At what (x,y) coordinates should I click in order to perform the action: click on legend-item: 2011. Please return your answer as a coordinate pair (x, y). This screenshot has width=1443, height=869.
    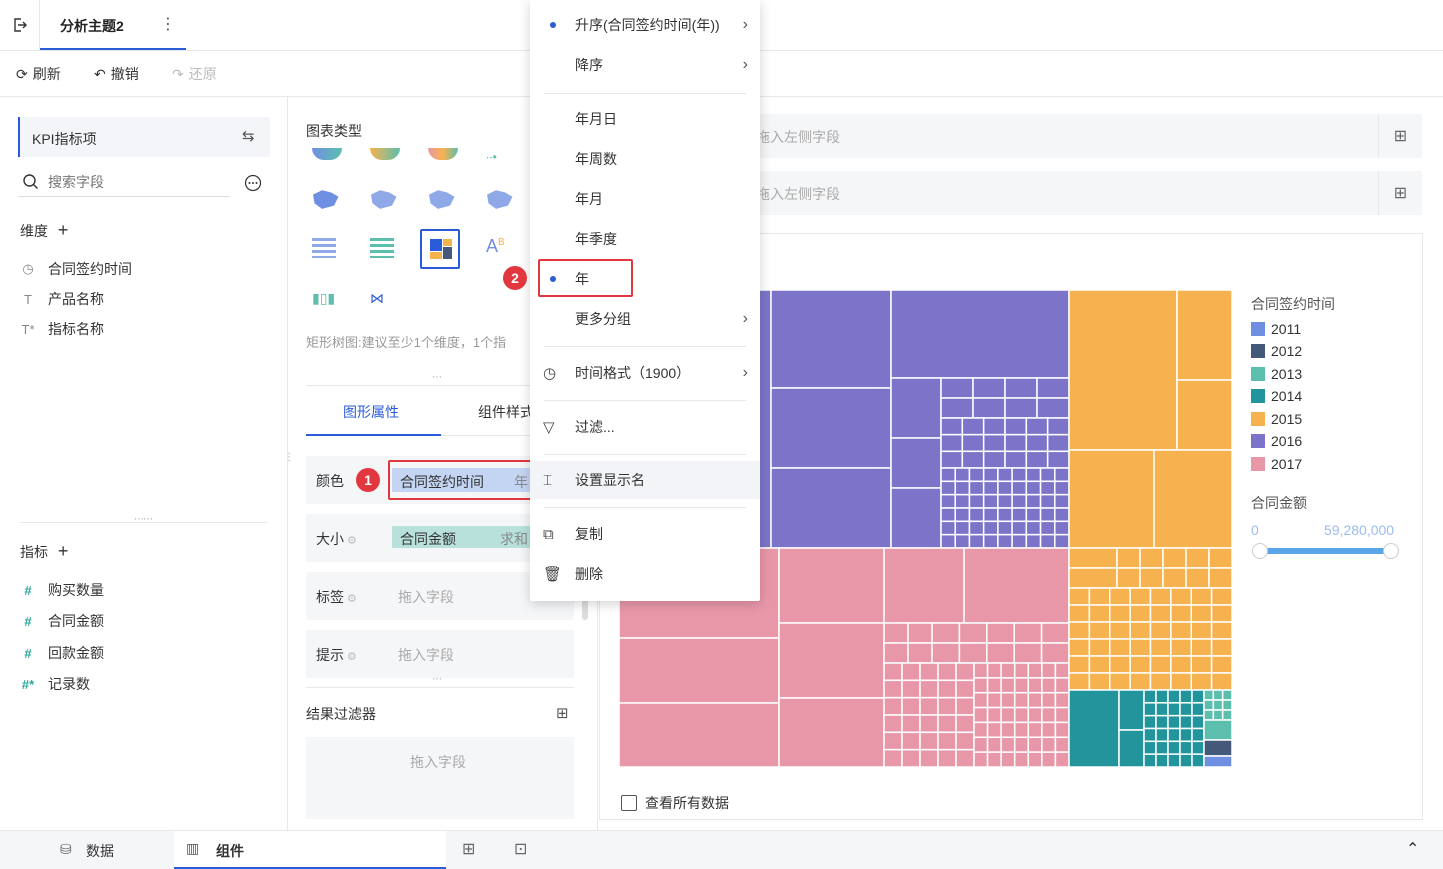
    Looking at the image, I should click on (1276, 329).